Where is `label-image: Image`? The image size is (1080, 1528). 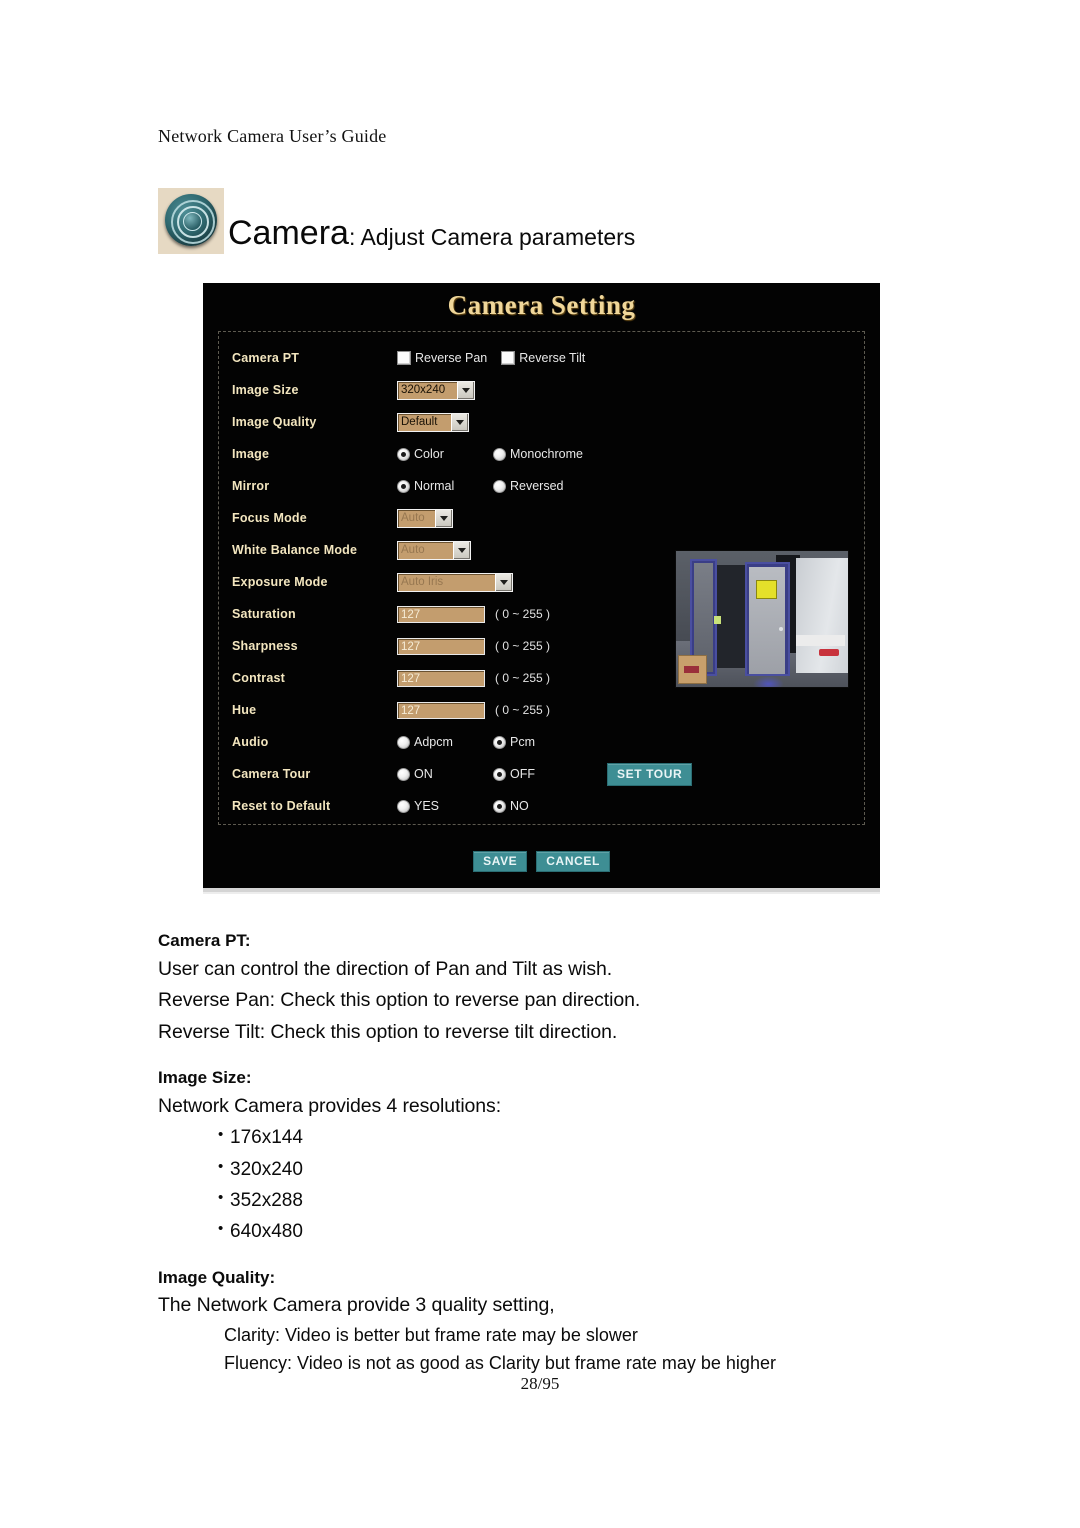 label-image: Image is located at coordinates (251, 454).